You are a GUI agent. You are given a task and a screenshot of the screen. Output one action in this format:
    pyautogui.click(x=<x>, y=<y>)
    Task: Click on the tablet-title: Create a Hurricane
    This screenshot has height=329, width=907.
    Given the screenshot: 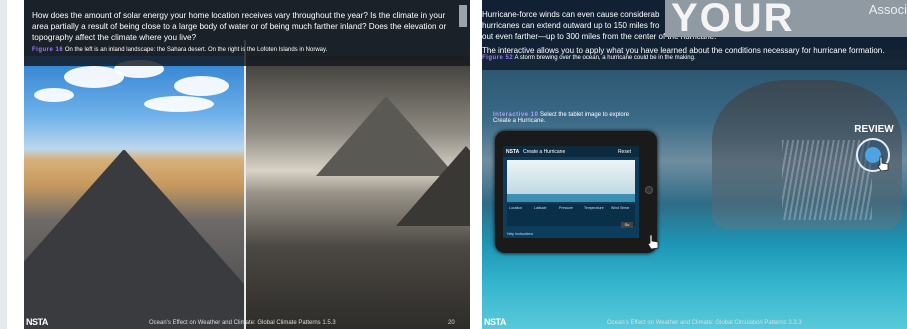 What is the action you would take?
    pyautogui.click(x=544, y=152)
    